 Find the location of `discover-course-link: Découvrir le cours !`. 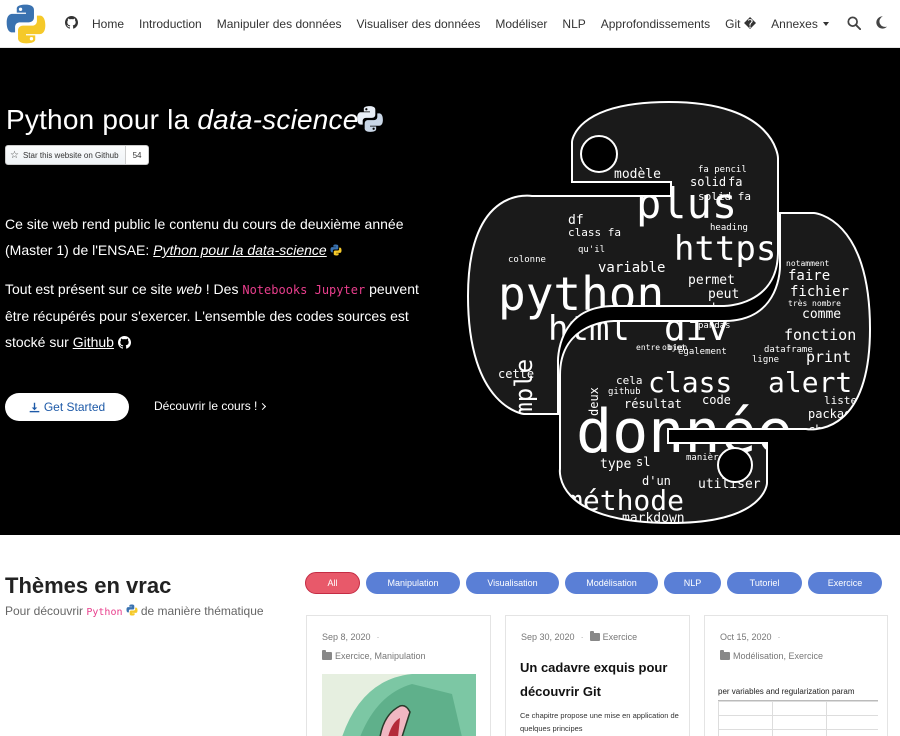

discover-course-link: Découvrir le cours ! is located at coordinates (210, 406).